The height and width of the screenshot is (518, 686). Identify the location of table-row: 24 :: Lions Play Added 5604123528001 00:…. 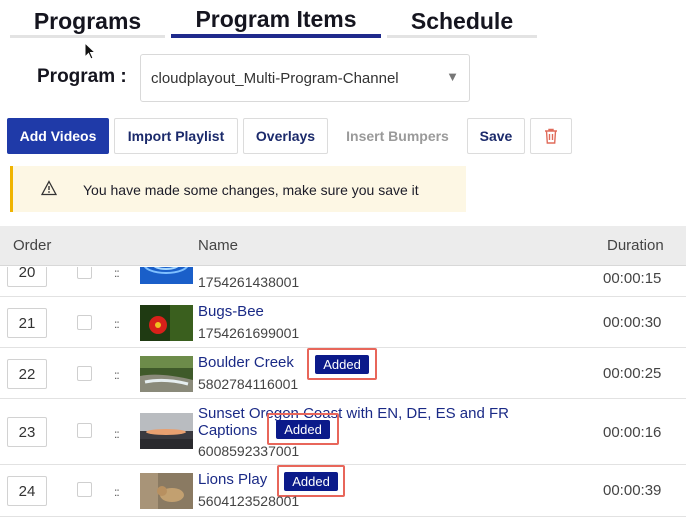
(343, 491).